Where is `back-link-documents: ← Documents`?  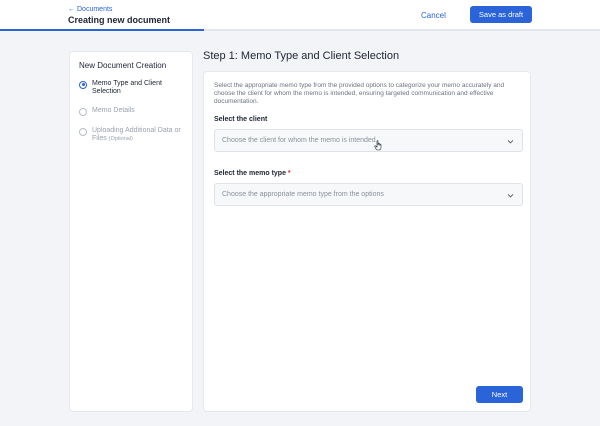 back-link-documents: ← Documents is located at coordinates (90, 9).